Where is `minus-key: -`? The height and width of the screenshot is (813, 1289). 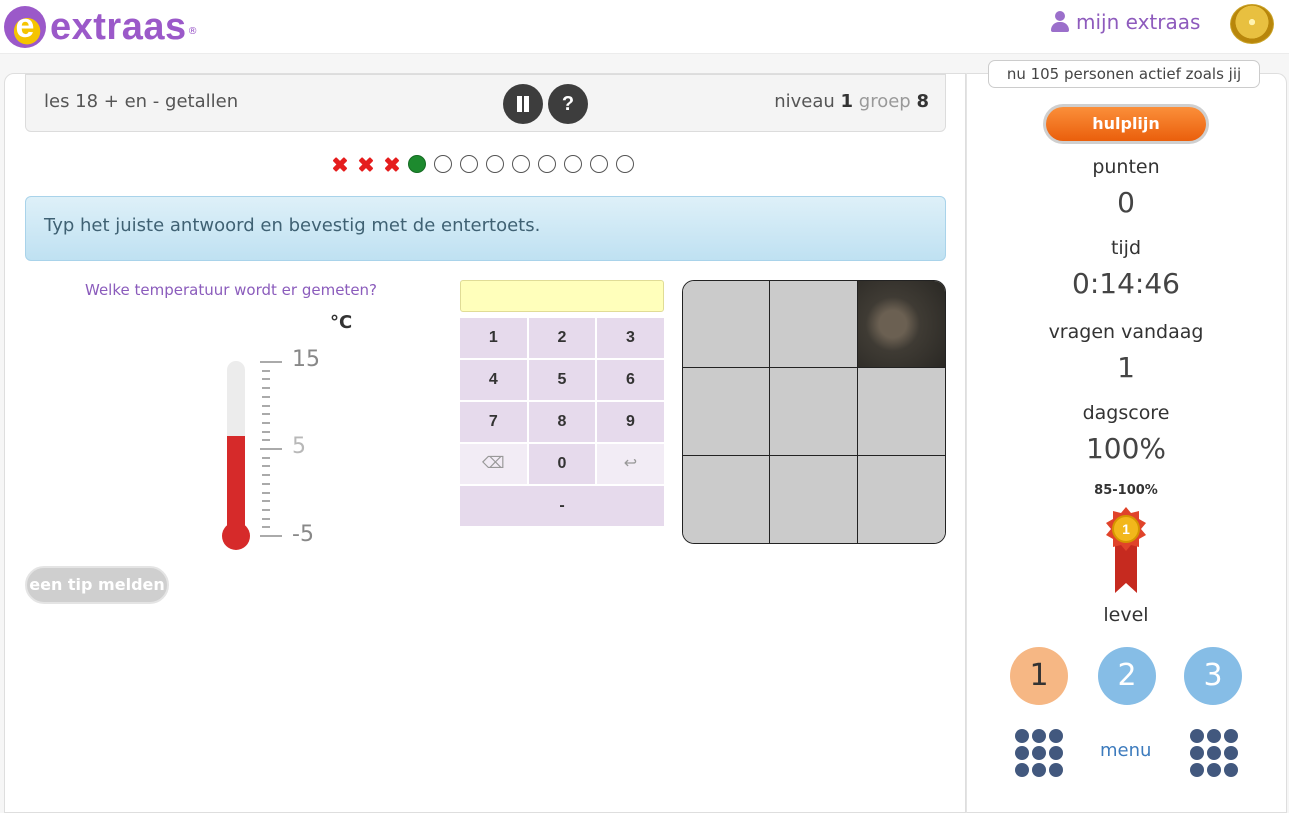
minus-key: - is located at coordinates (562, 506).